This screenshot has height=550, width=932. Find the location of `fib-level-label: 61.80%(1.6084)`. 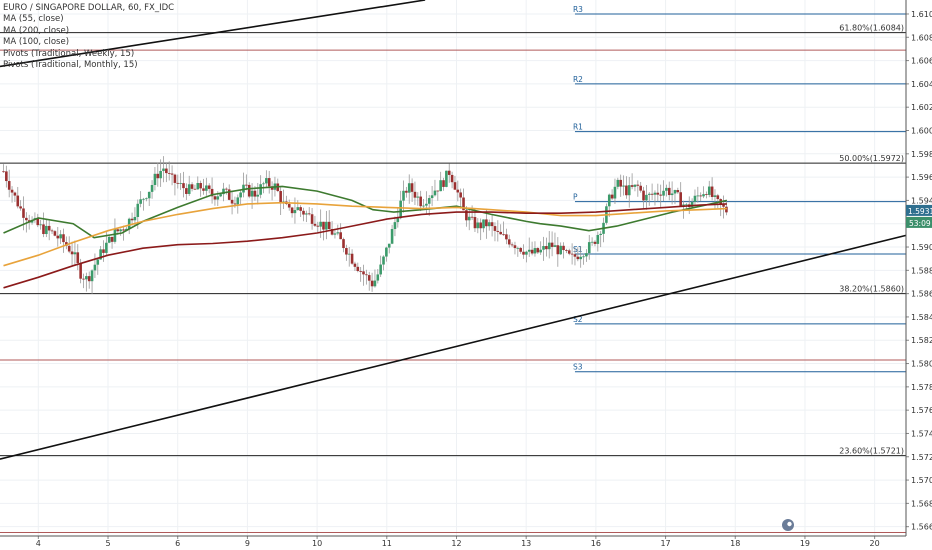

fib-level-label: 61.80%(1.6084) is located at coordinates (871, 28).